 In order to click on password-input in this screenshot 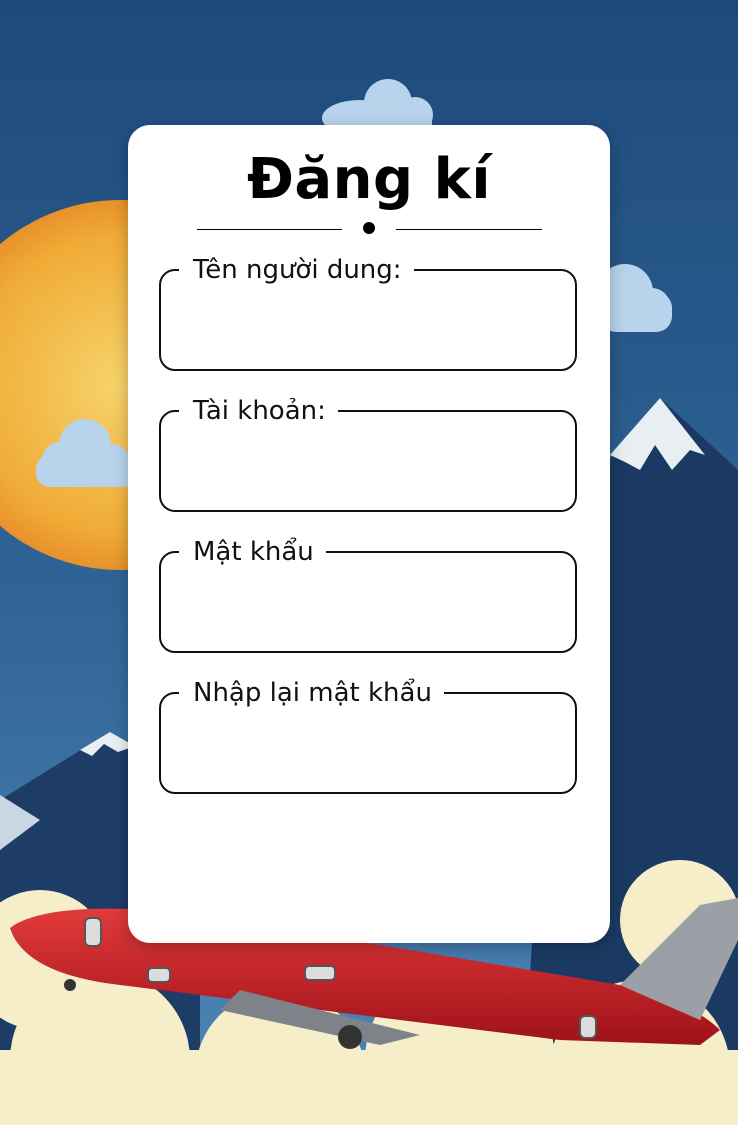, I will do `click(368, 606)`.